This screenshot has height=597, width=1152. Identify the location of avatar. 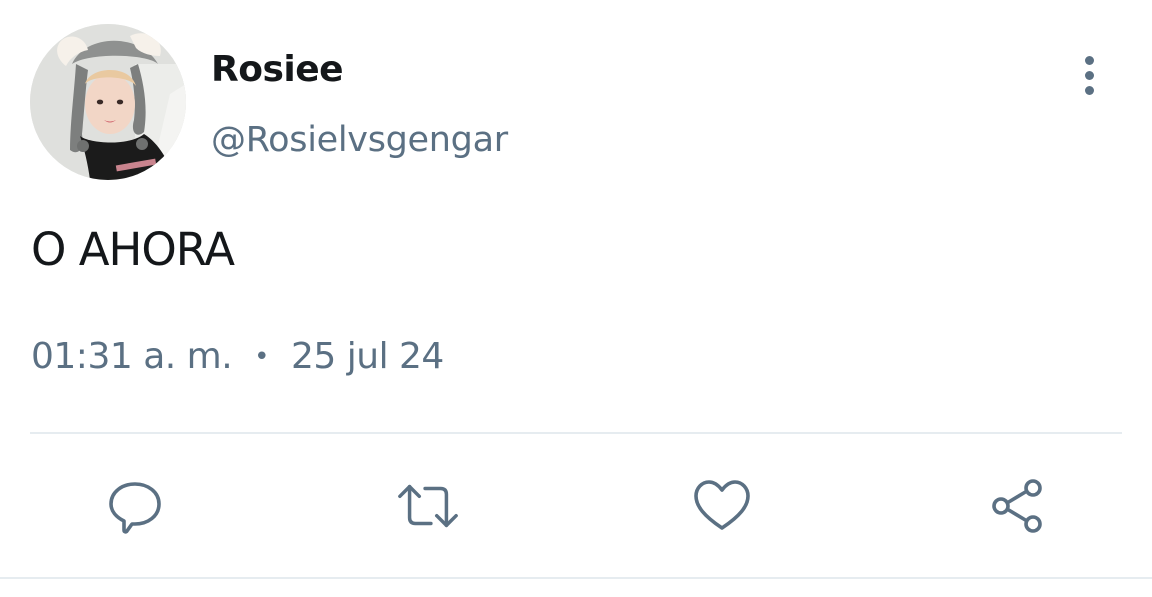
(108, 102).